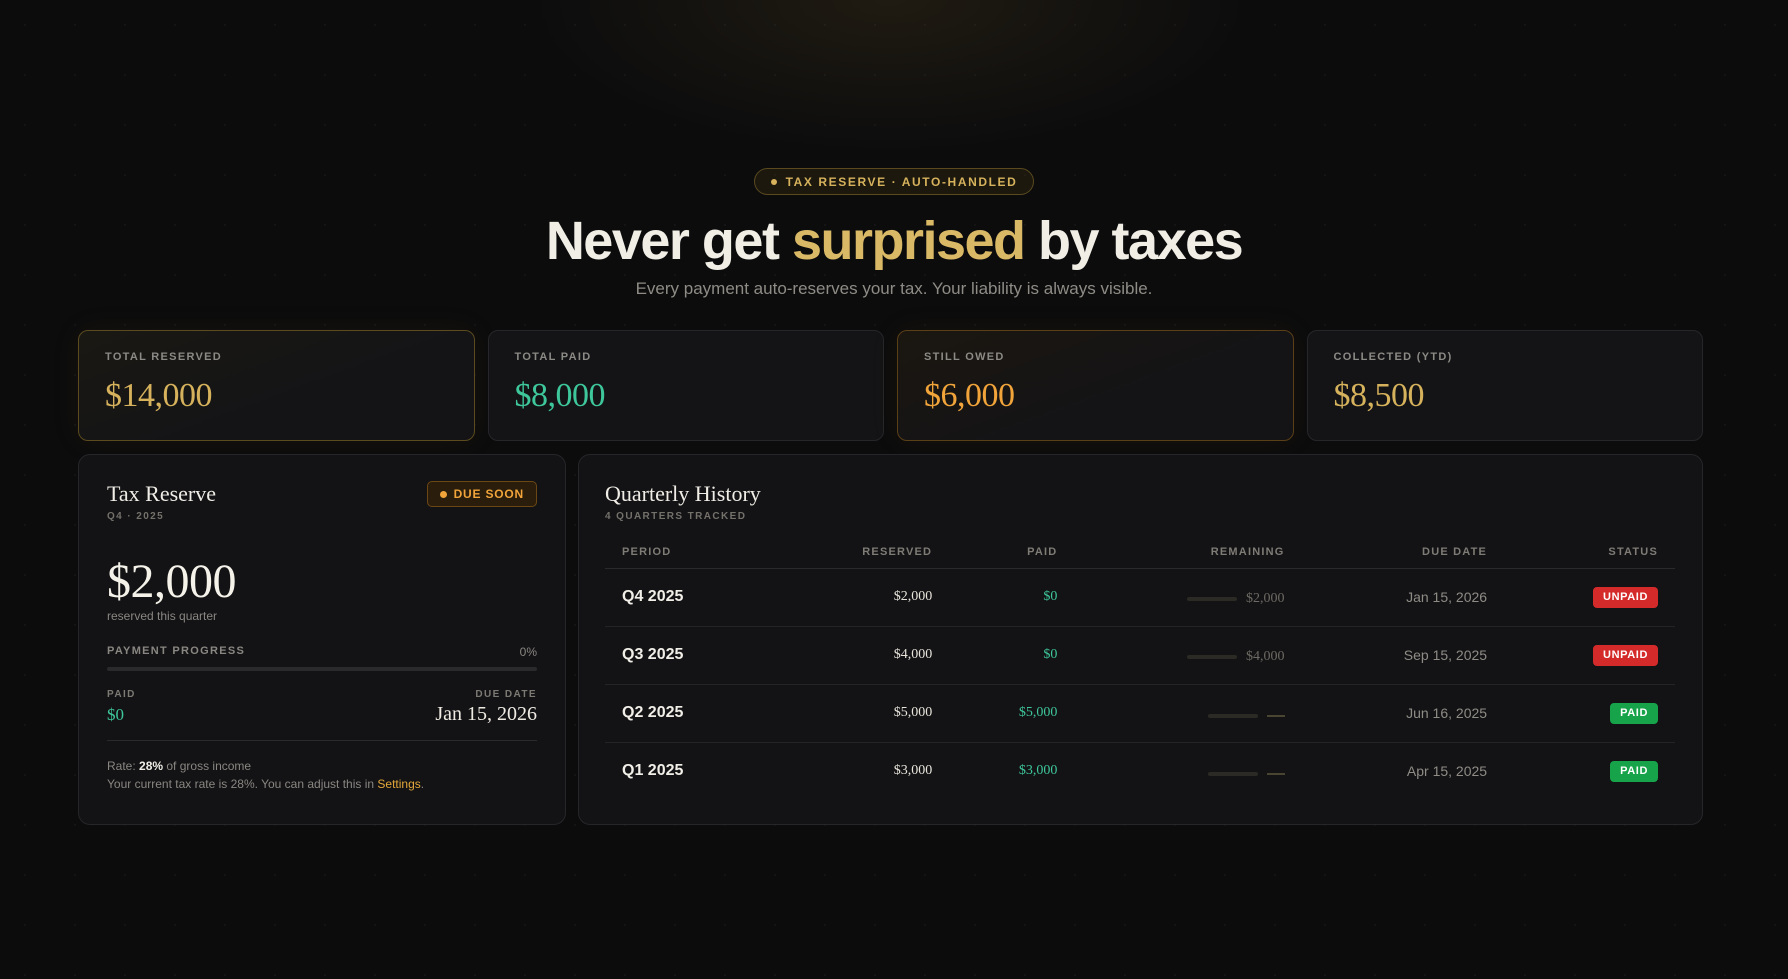  What do you see at coordinates (1265, 598) in the screenshot?
I see `remaining-value: $2,000` at bounding box center [1265, 598].